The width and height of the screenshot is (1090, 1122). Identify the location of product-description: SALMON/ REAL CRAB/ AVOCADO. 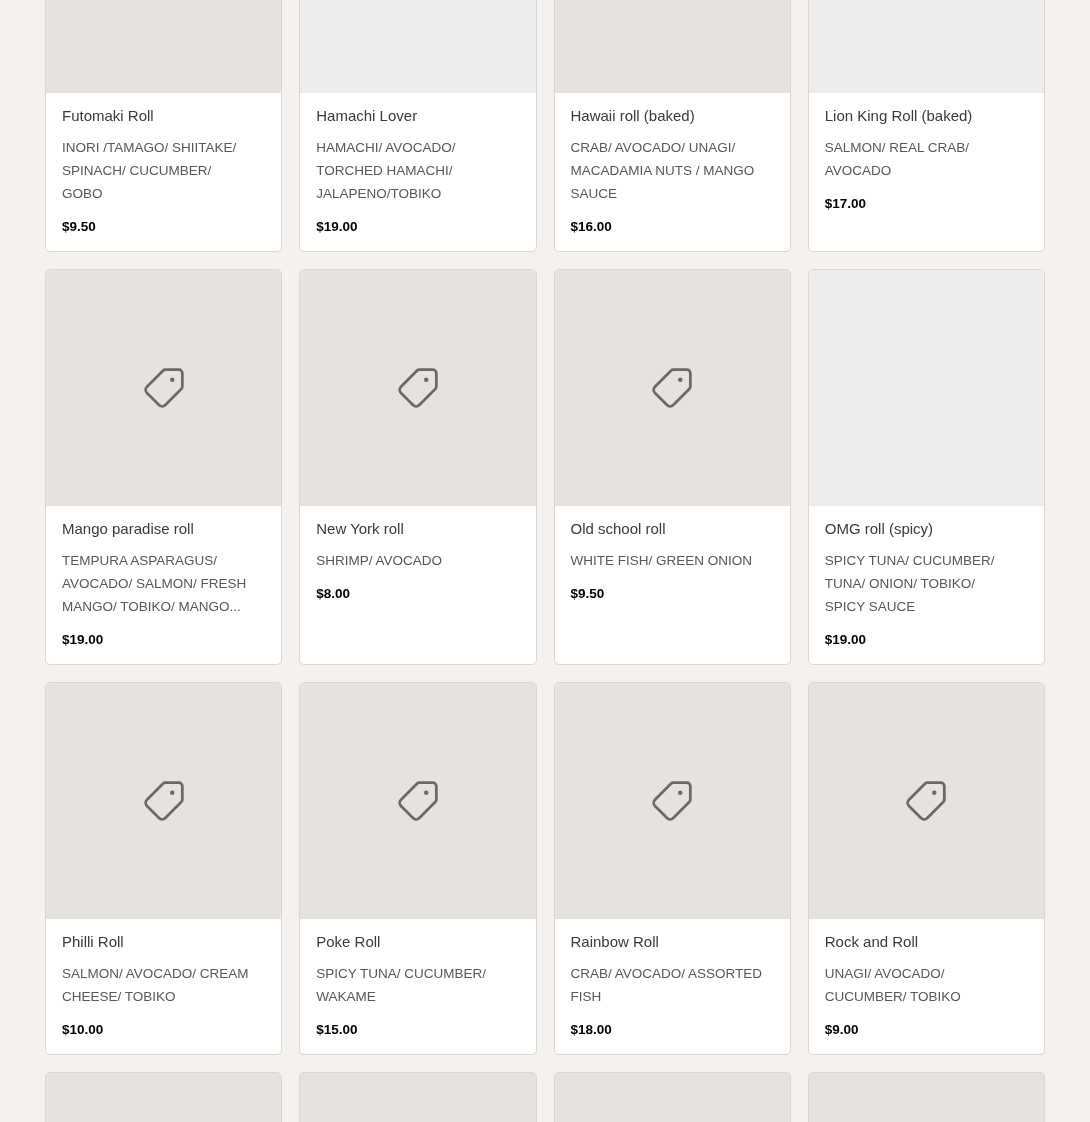
(897, 159).